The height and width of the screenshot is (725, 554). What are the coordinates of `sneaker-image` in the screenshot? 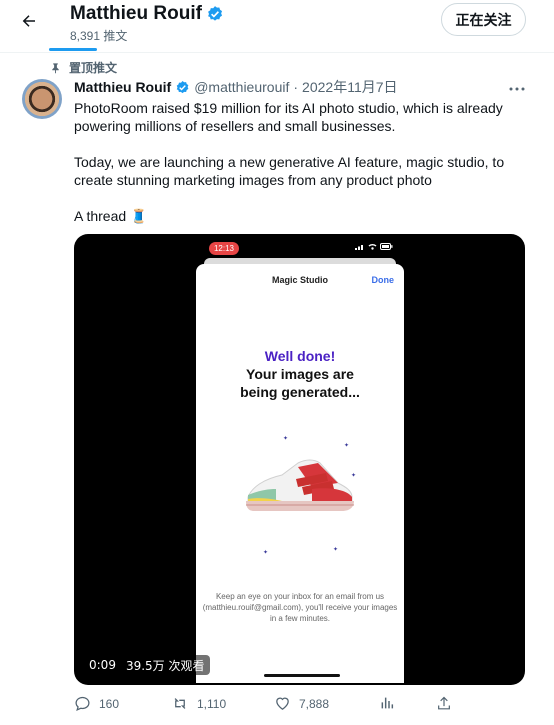 It's located at (300, 485).